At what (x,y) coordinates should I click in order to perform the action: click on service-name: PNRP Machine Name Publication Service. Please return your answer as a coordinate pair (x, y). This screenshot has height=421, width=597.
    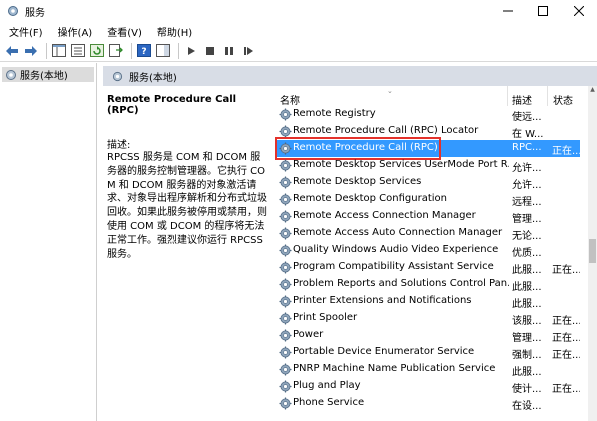
    Looking at the image, I should click on (394, 368).